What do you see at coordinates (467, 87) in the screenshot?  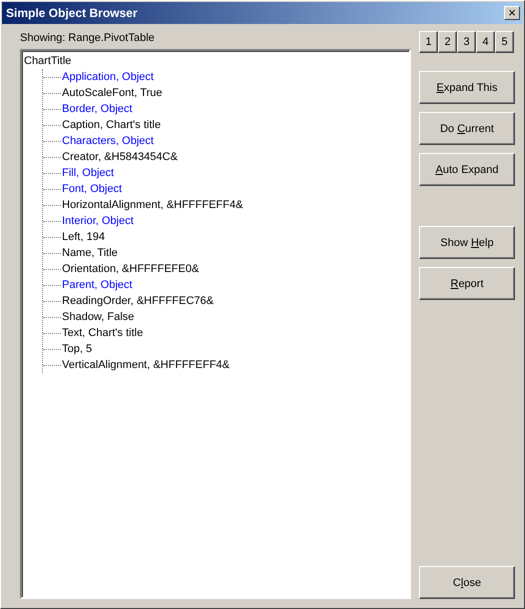 I see `action-button: Expand This` at bounding box center [467, 87].